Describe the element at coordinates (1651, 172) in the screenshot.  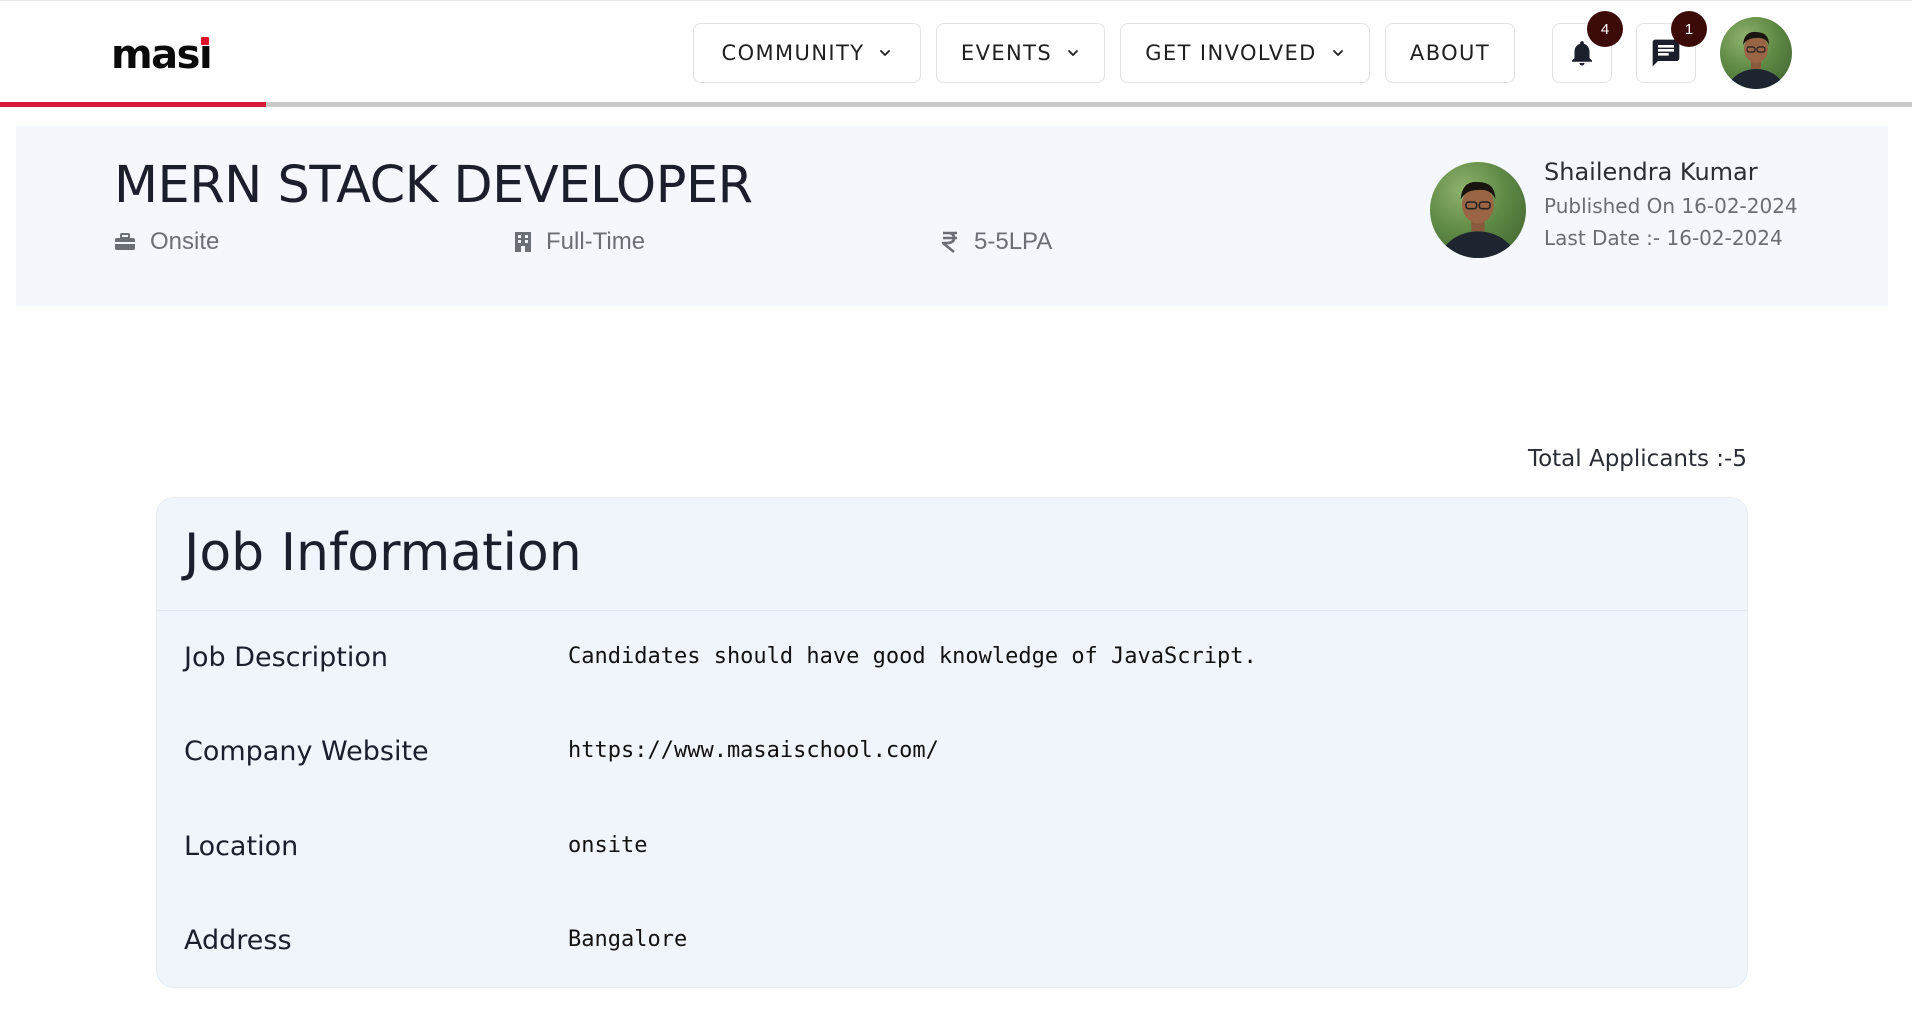
I see `author-name: Shailendra Kumar` at that location.